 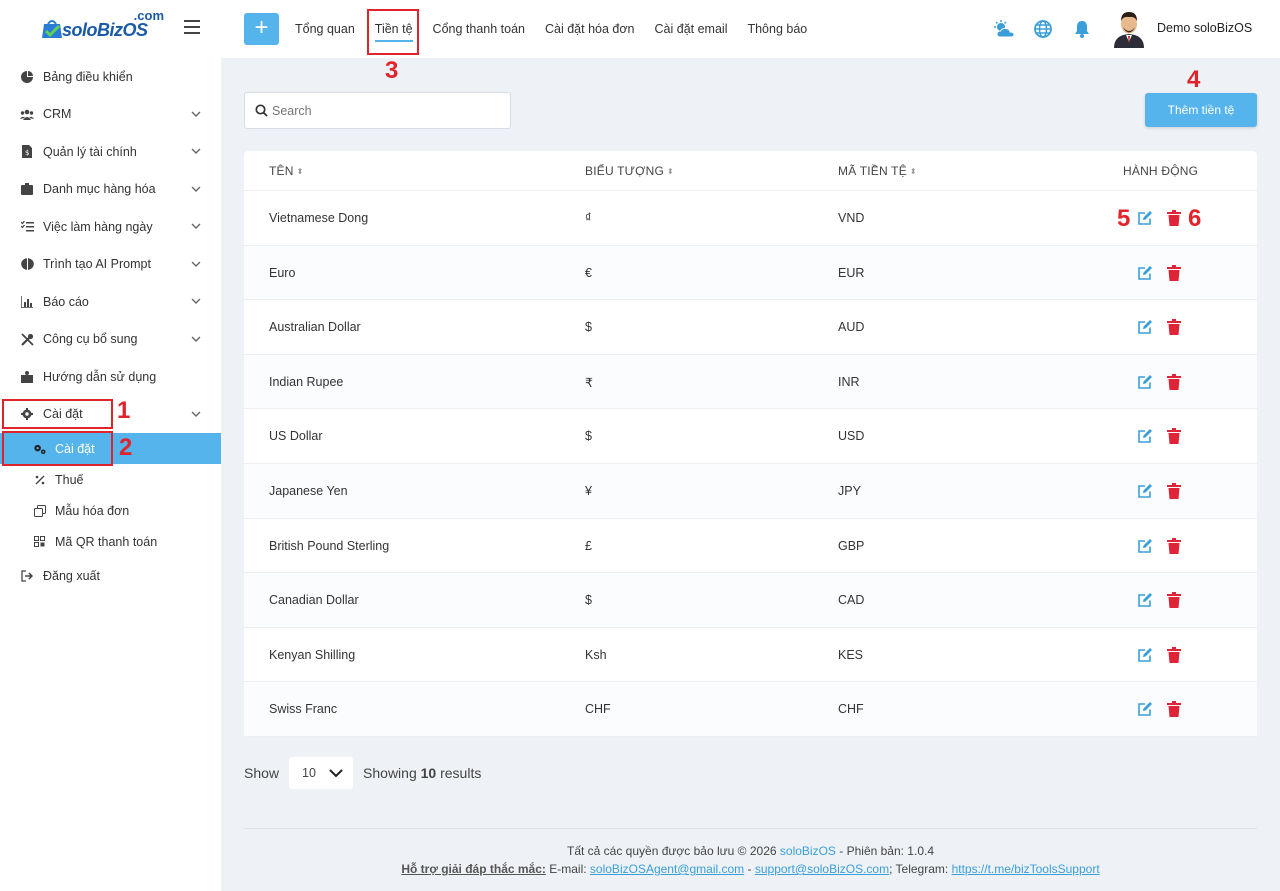 What do you see at coordinates (750, 828) in the screenshot?
I see `footer-divider` at bounding box center [750, 828].